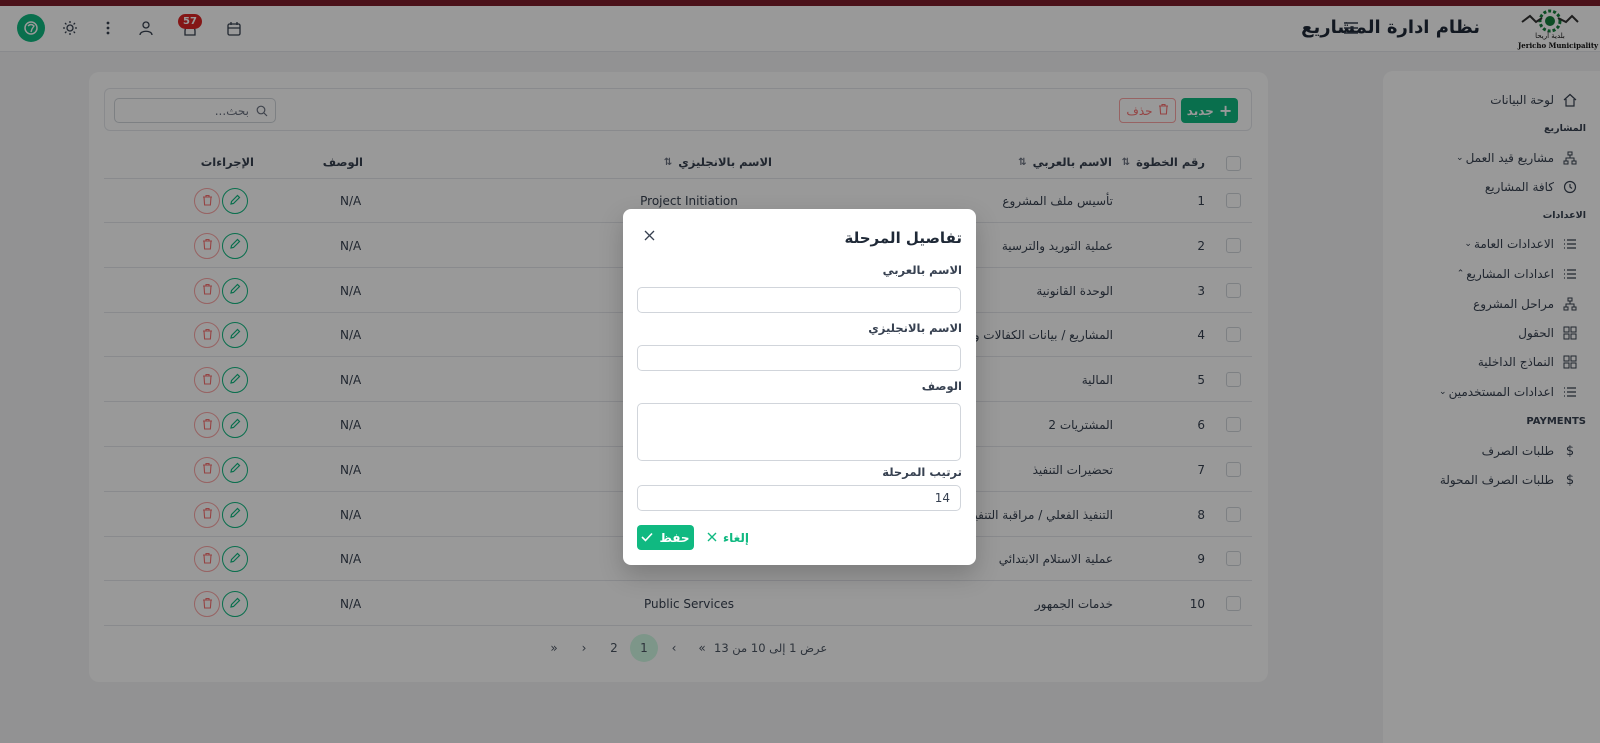 The width and height of the screenshot is (1600, 743). Describe the element at coordinates (799, 358) in the screenshot. I see `name-en-field` at that location.